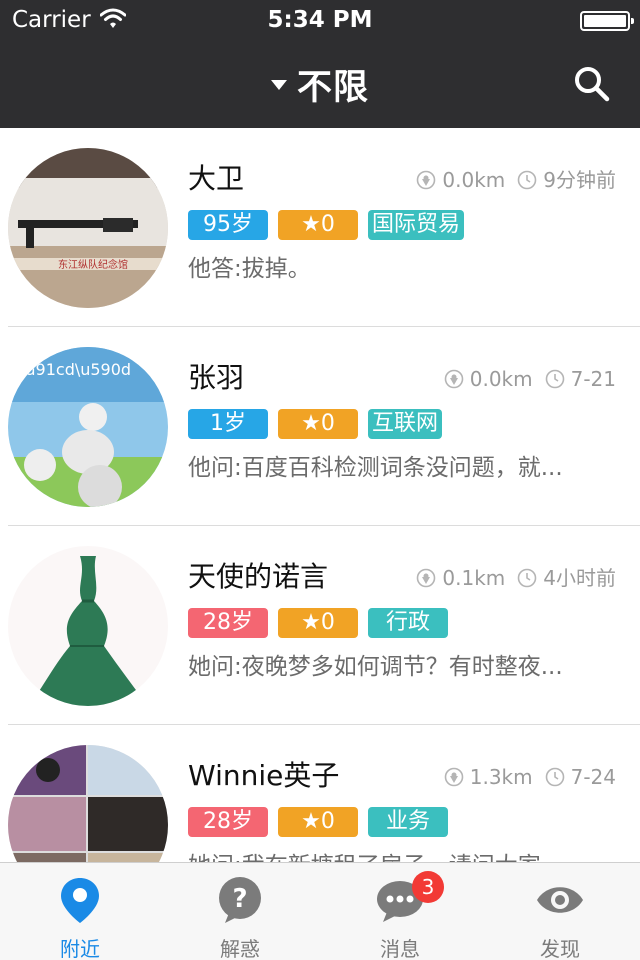 Image resolution: width=640 pixels, height=960 pixels. What do you see at coordinates (278, 85) in the screenshot?
I see `caret-down-icon` at bounding box center [278, 85].